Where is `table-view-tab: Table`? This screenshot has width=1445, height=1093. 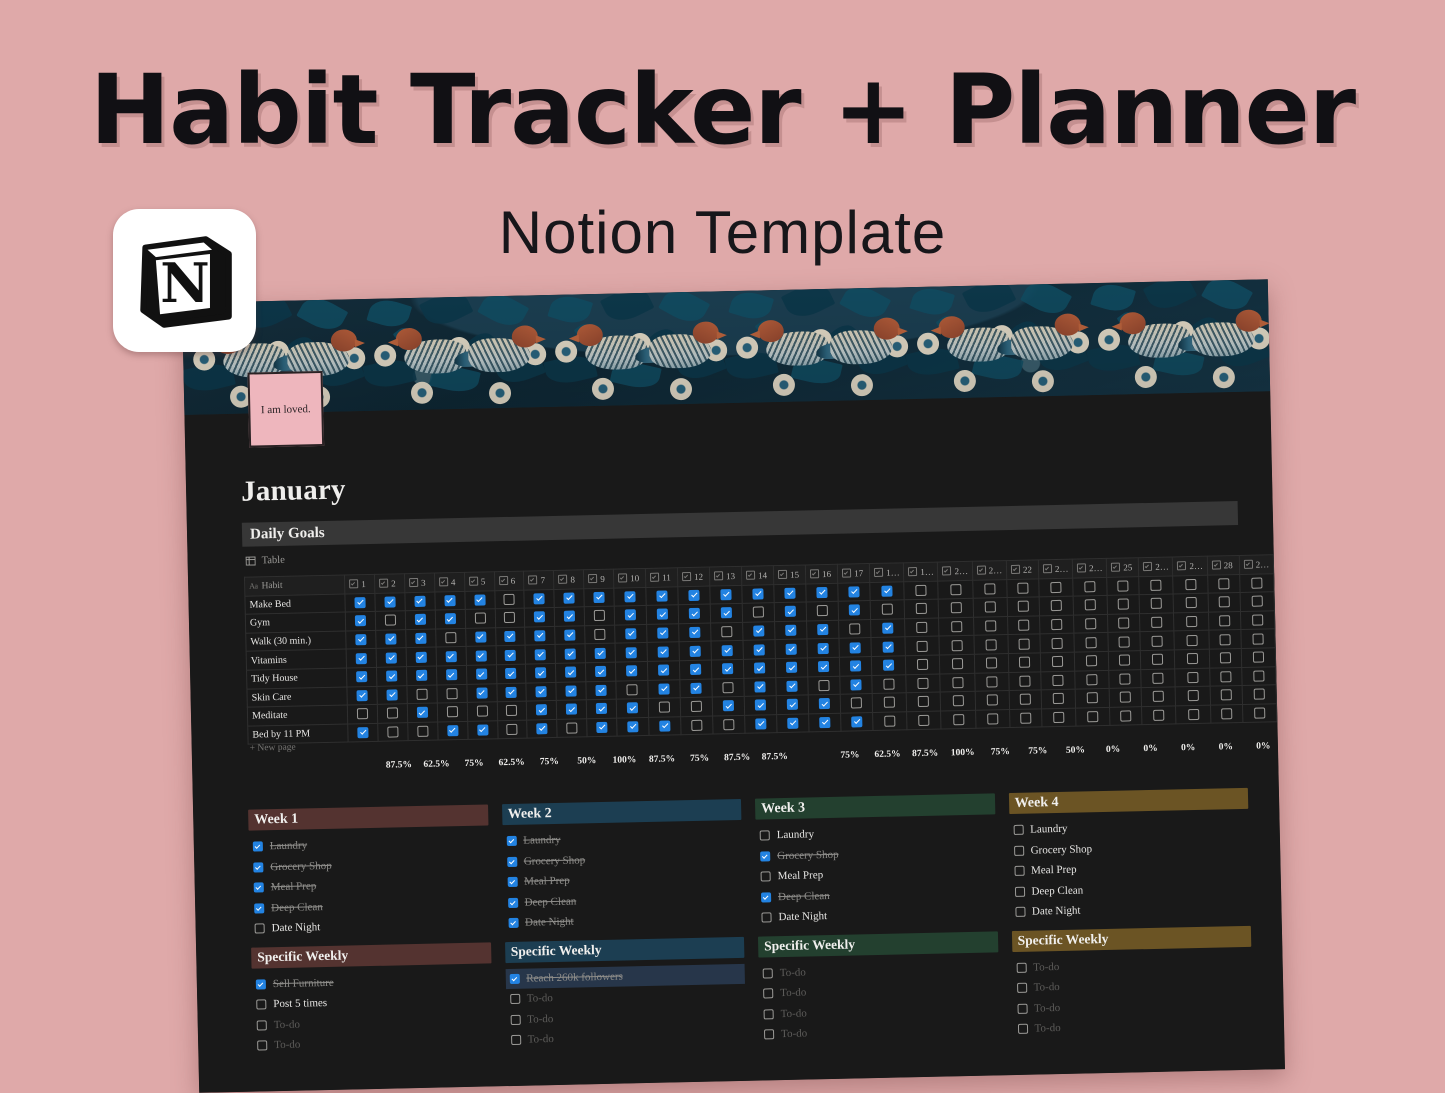
table-view-tab: Table is located at coordinates (265, 561).